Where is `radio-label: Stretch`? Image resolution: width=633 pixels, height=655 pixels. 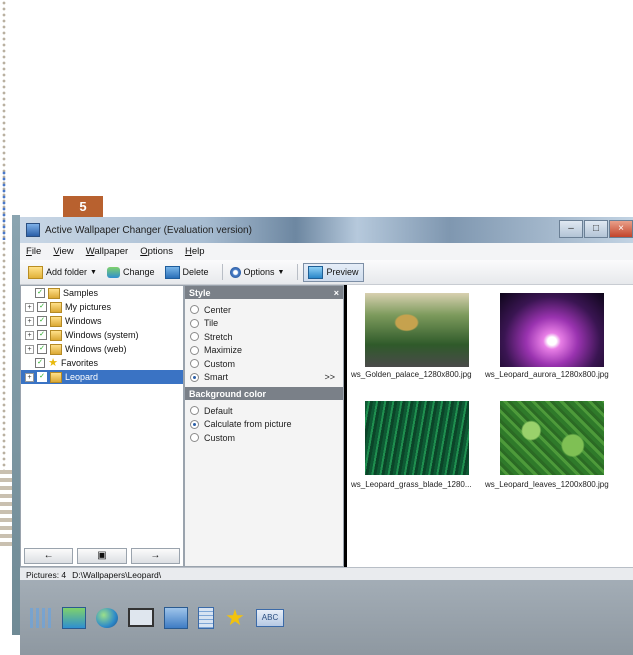 radio-label: Stretch is located at coordinates (218, 336).